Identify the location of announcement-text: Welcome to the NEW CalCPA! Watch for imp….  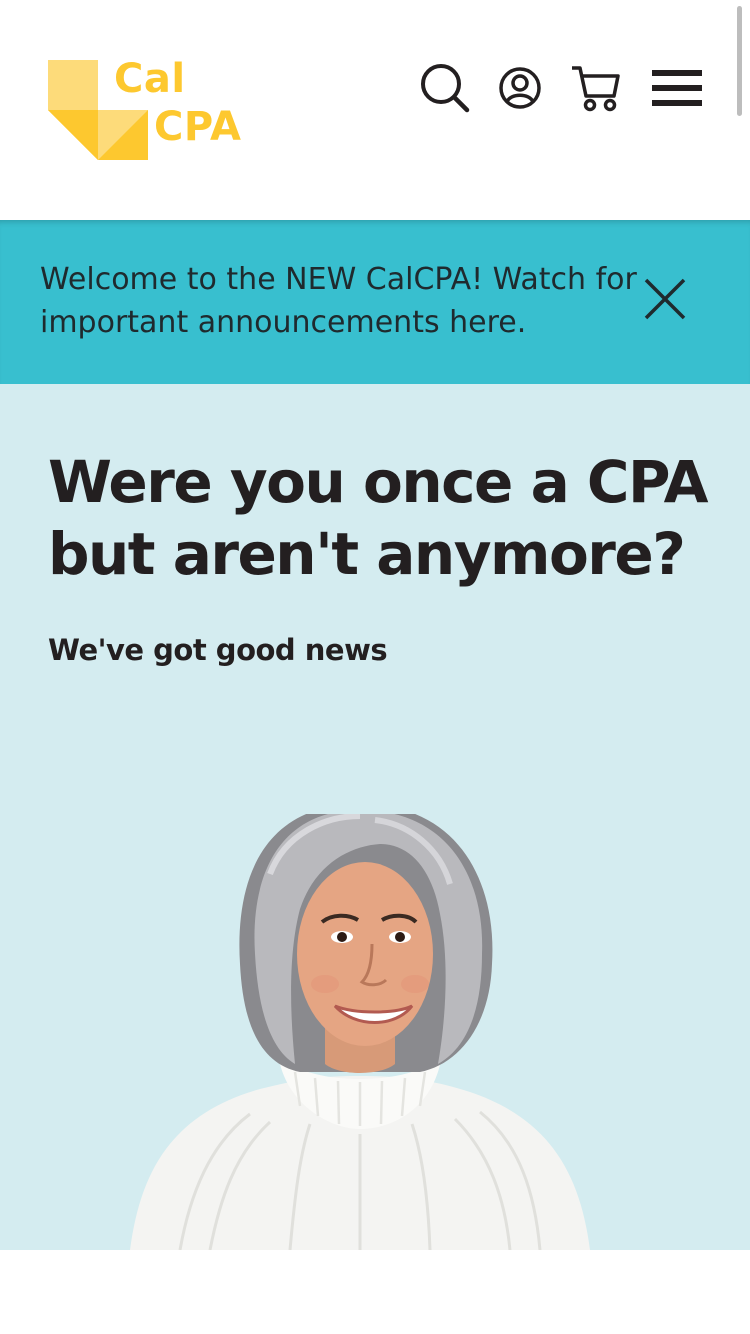
(338, 301).